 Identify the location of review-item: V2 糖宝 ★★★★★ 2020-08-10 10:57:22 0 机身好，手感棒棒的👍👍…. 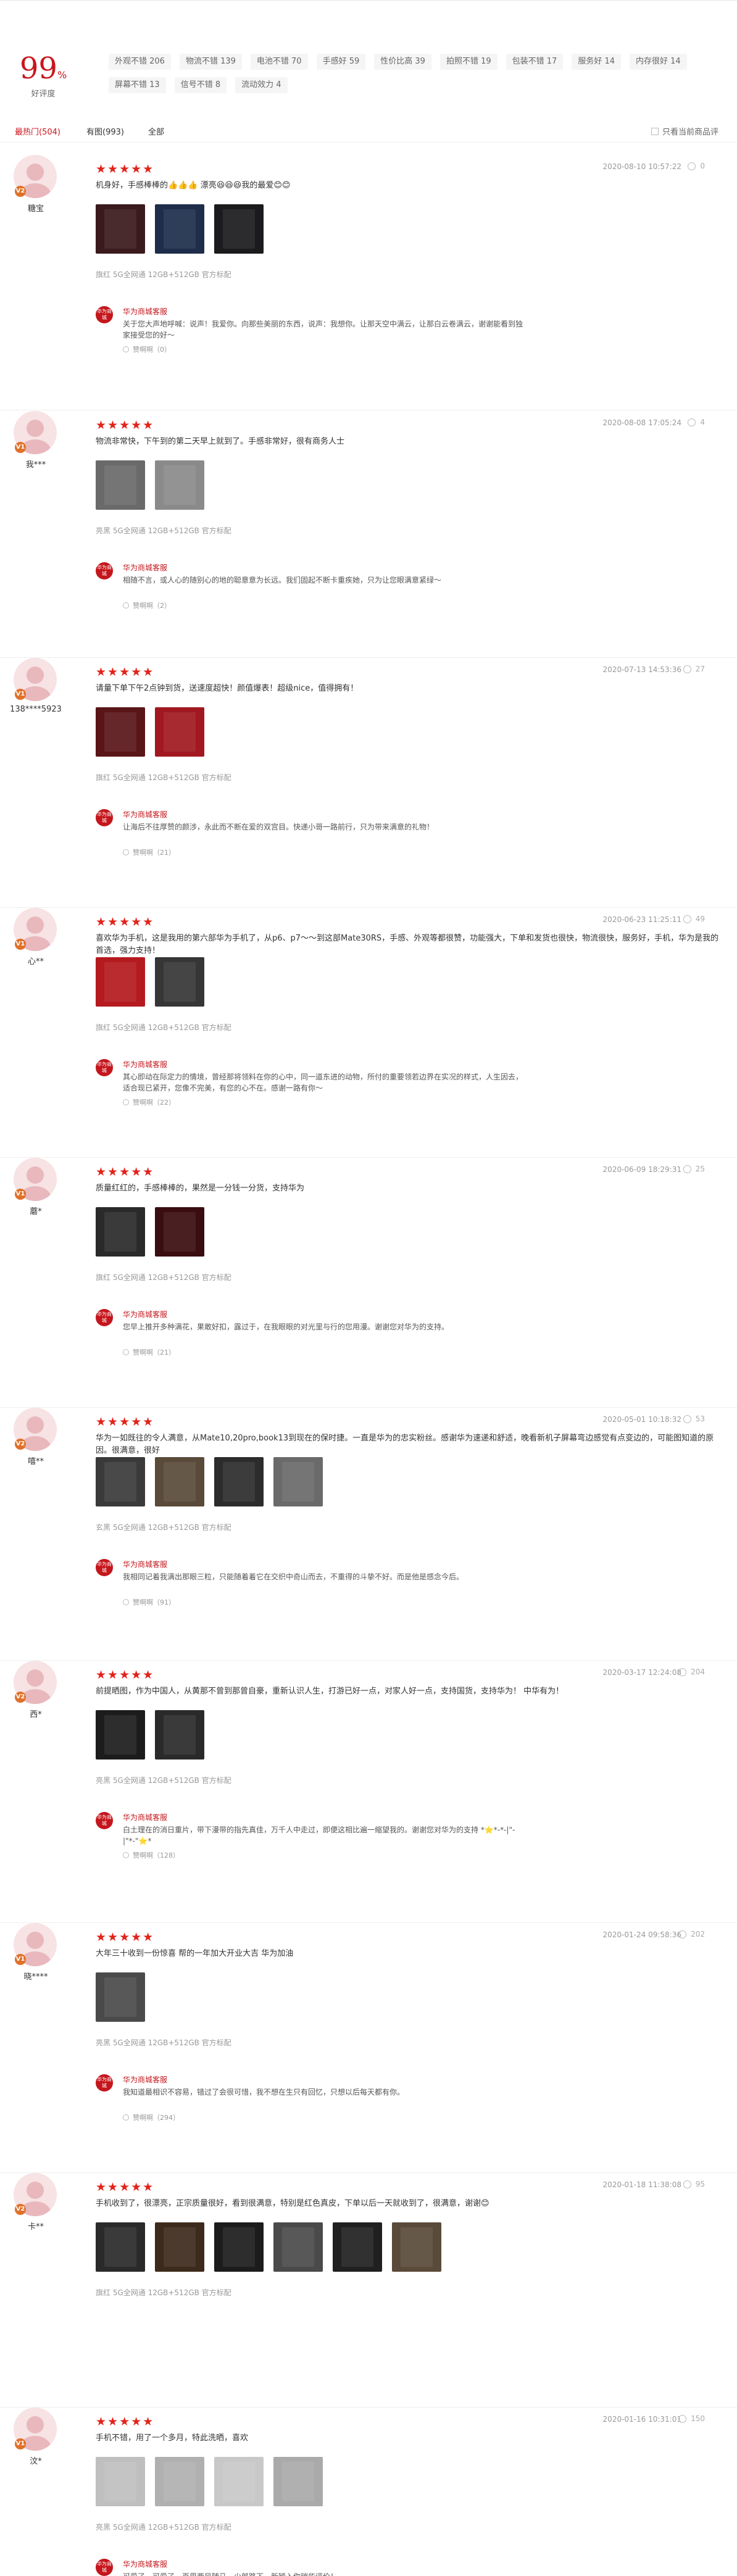
(368, 282).